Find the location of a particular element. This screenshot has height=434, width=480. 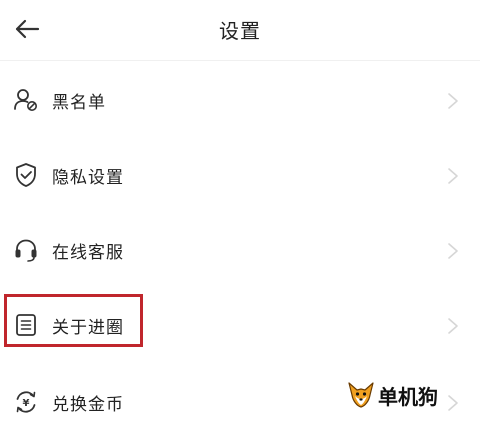

menu-item-label: 关于进圈 is located at coordinates (88, 328).